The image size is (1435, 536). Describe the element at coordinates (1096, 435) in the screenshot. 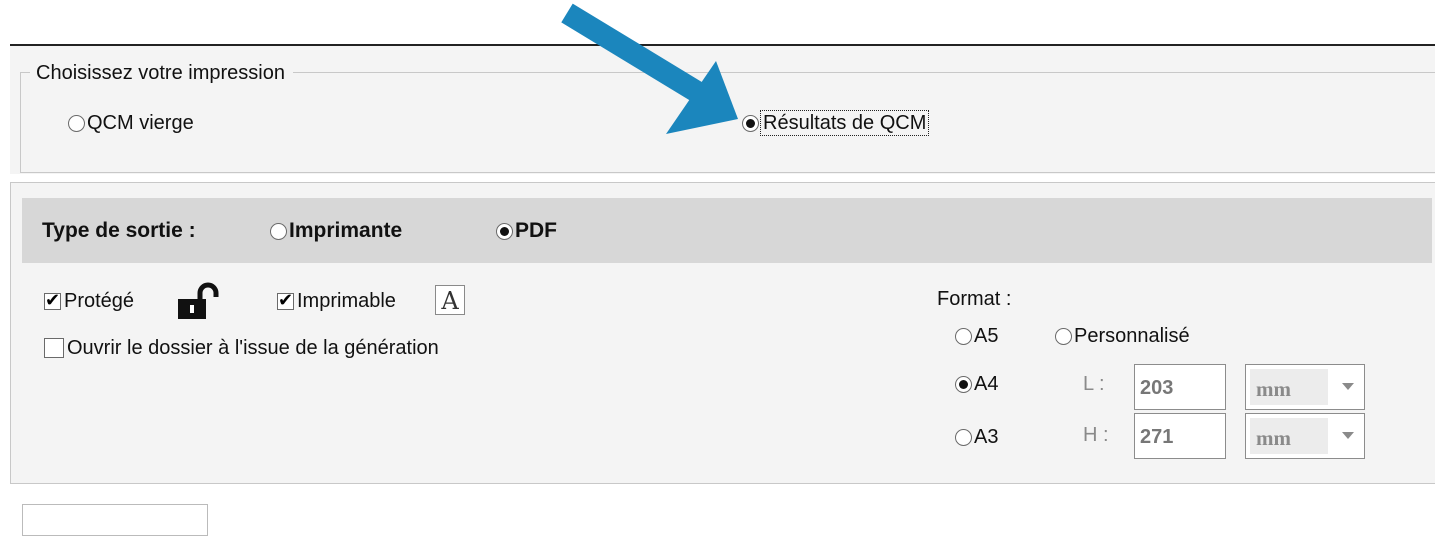

I see `height-label: H :` at that location.